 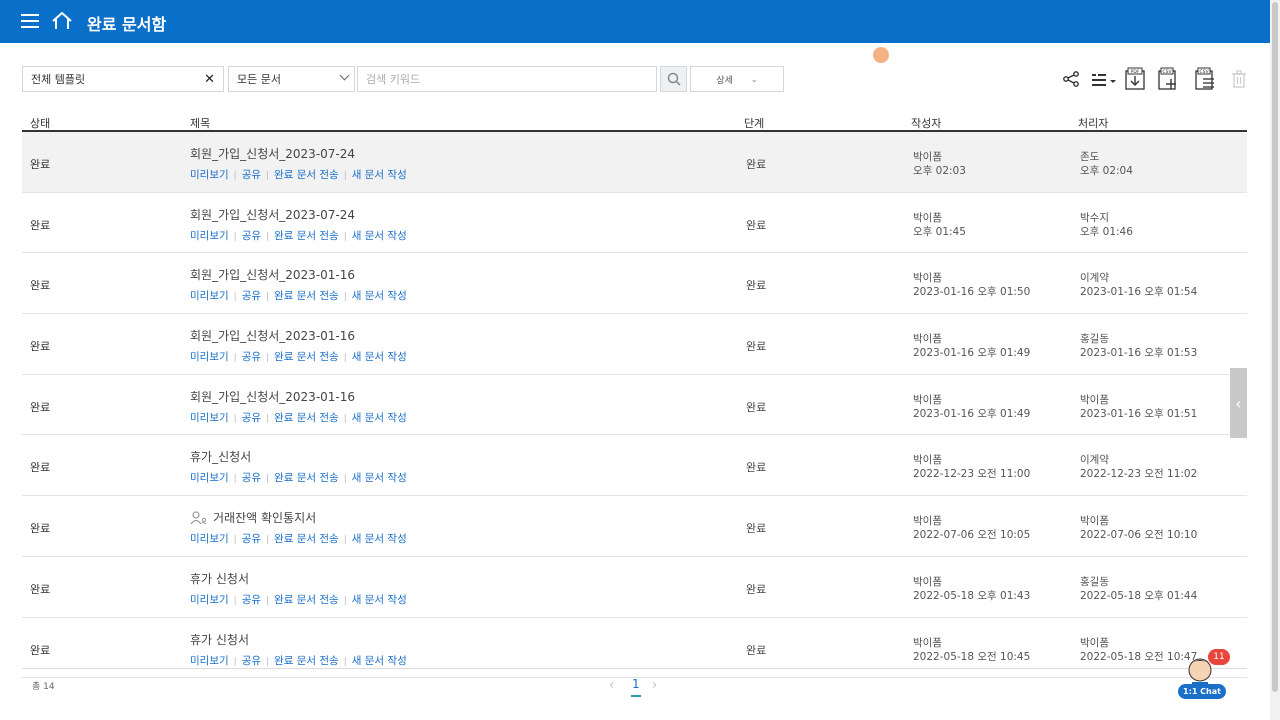 What do you see at coordinates (209, 79) in the screenshot?
I see `clear-template-icon: ✕` at bounding box center [209, 79].